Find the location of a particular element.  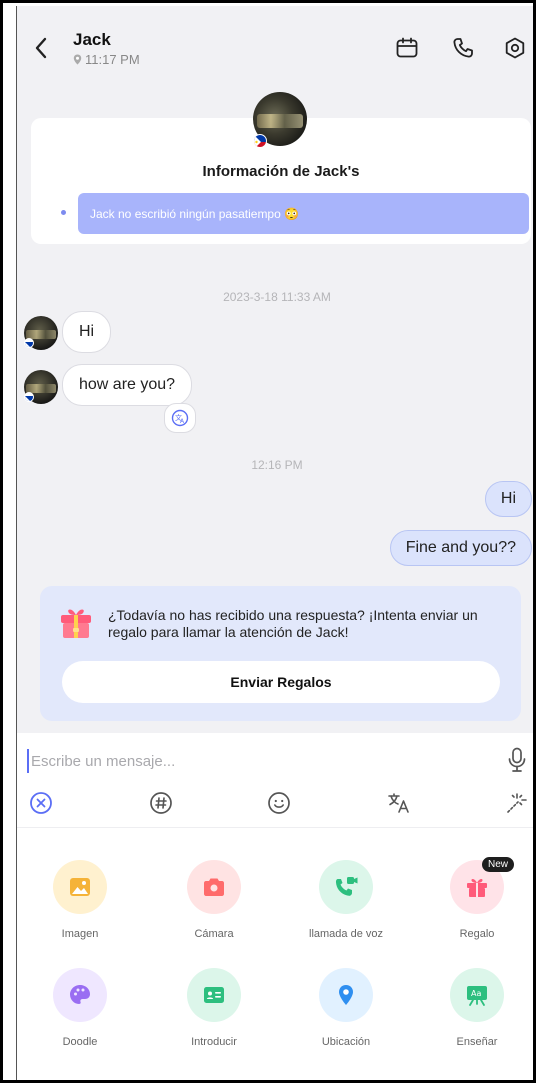

voice-call-option-circle is located at coordinates (346, 887).